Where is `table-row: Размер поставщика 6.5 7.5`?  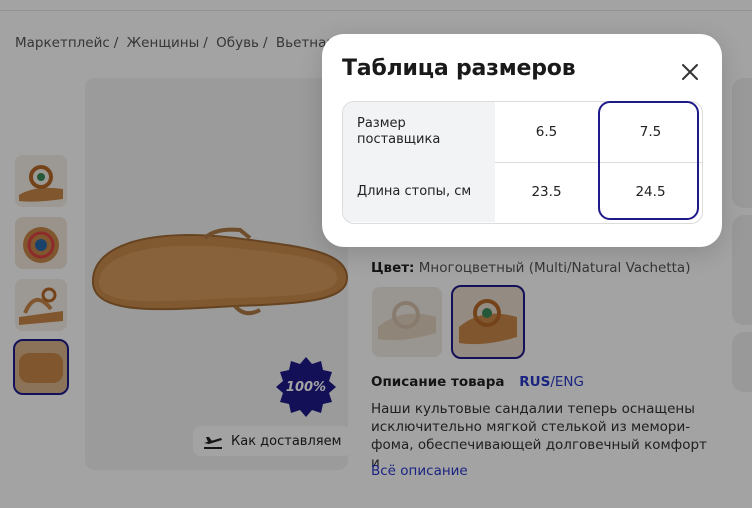
table-row: Размер поставщика 6.5 7.5 is located at coordinates (522, 132).